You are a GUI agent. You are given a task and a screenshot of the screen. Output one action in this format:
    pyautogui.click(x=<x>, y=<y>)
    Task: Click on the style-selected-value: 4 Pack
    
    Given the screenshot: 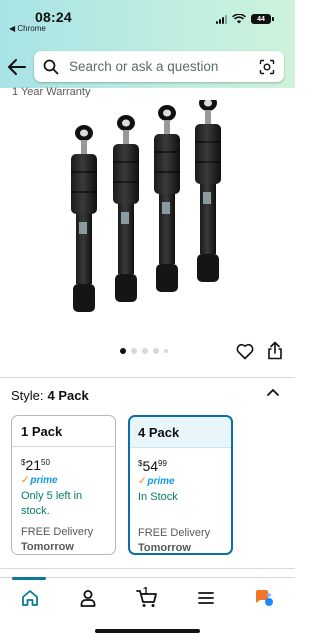 What is the action you would take?
    pyautogui.click(x=68, y=395)
    